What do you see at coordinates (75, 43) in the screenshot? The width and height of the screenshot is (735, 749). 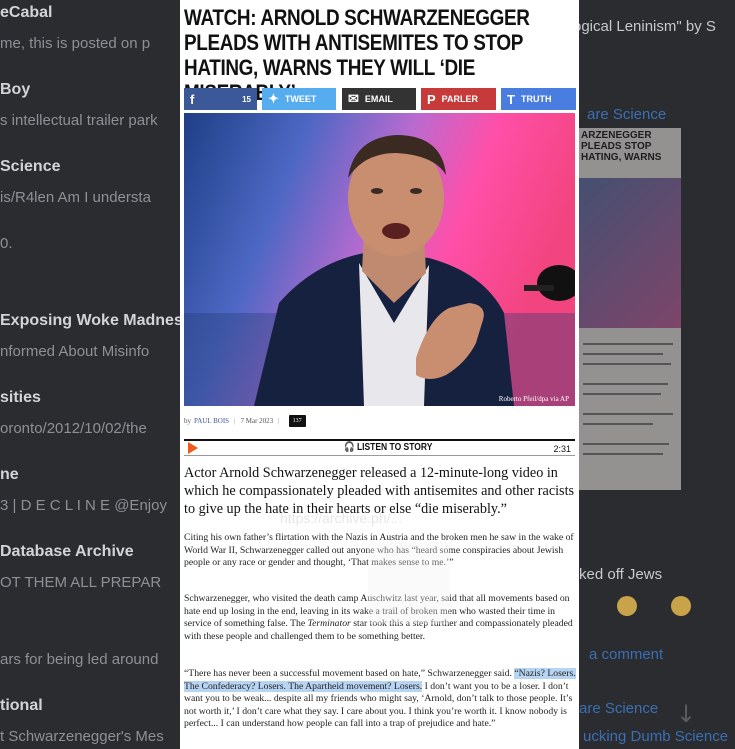 I see `bg-item-sub: me, this is posted on p` at bounding box center [75, 43].